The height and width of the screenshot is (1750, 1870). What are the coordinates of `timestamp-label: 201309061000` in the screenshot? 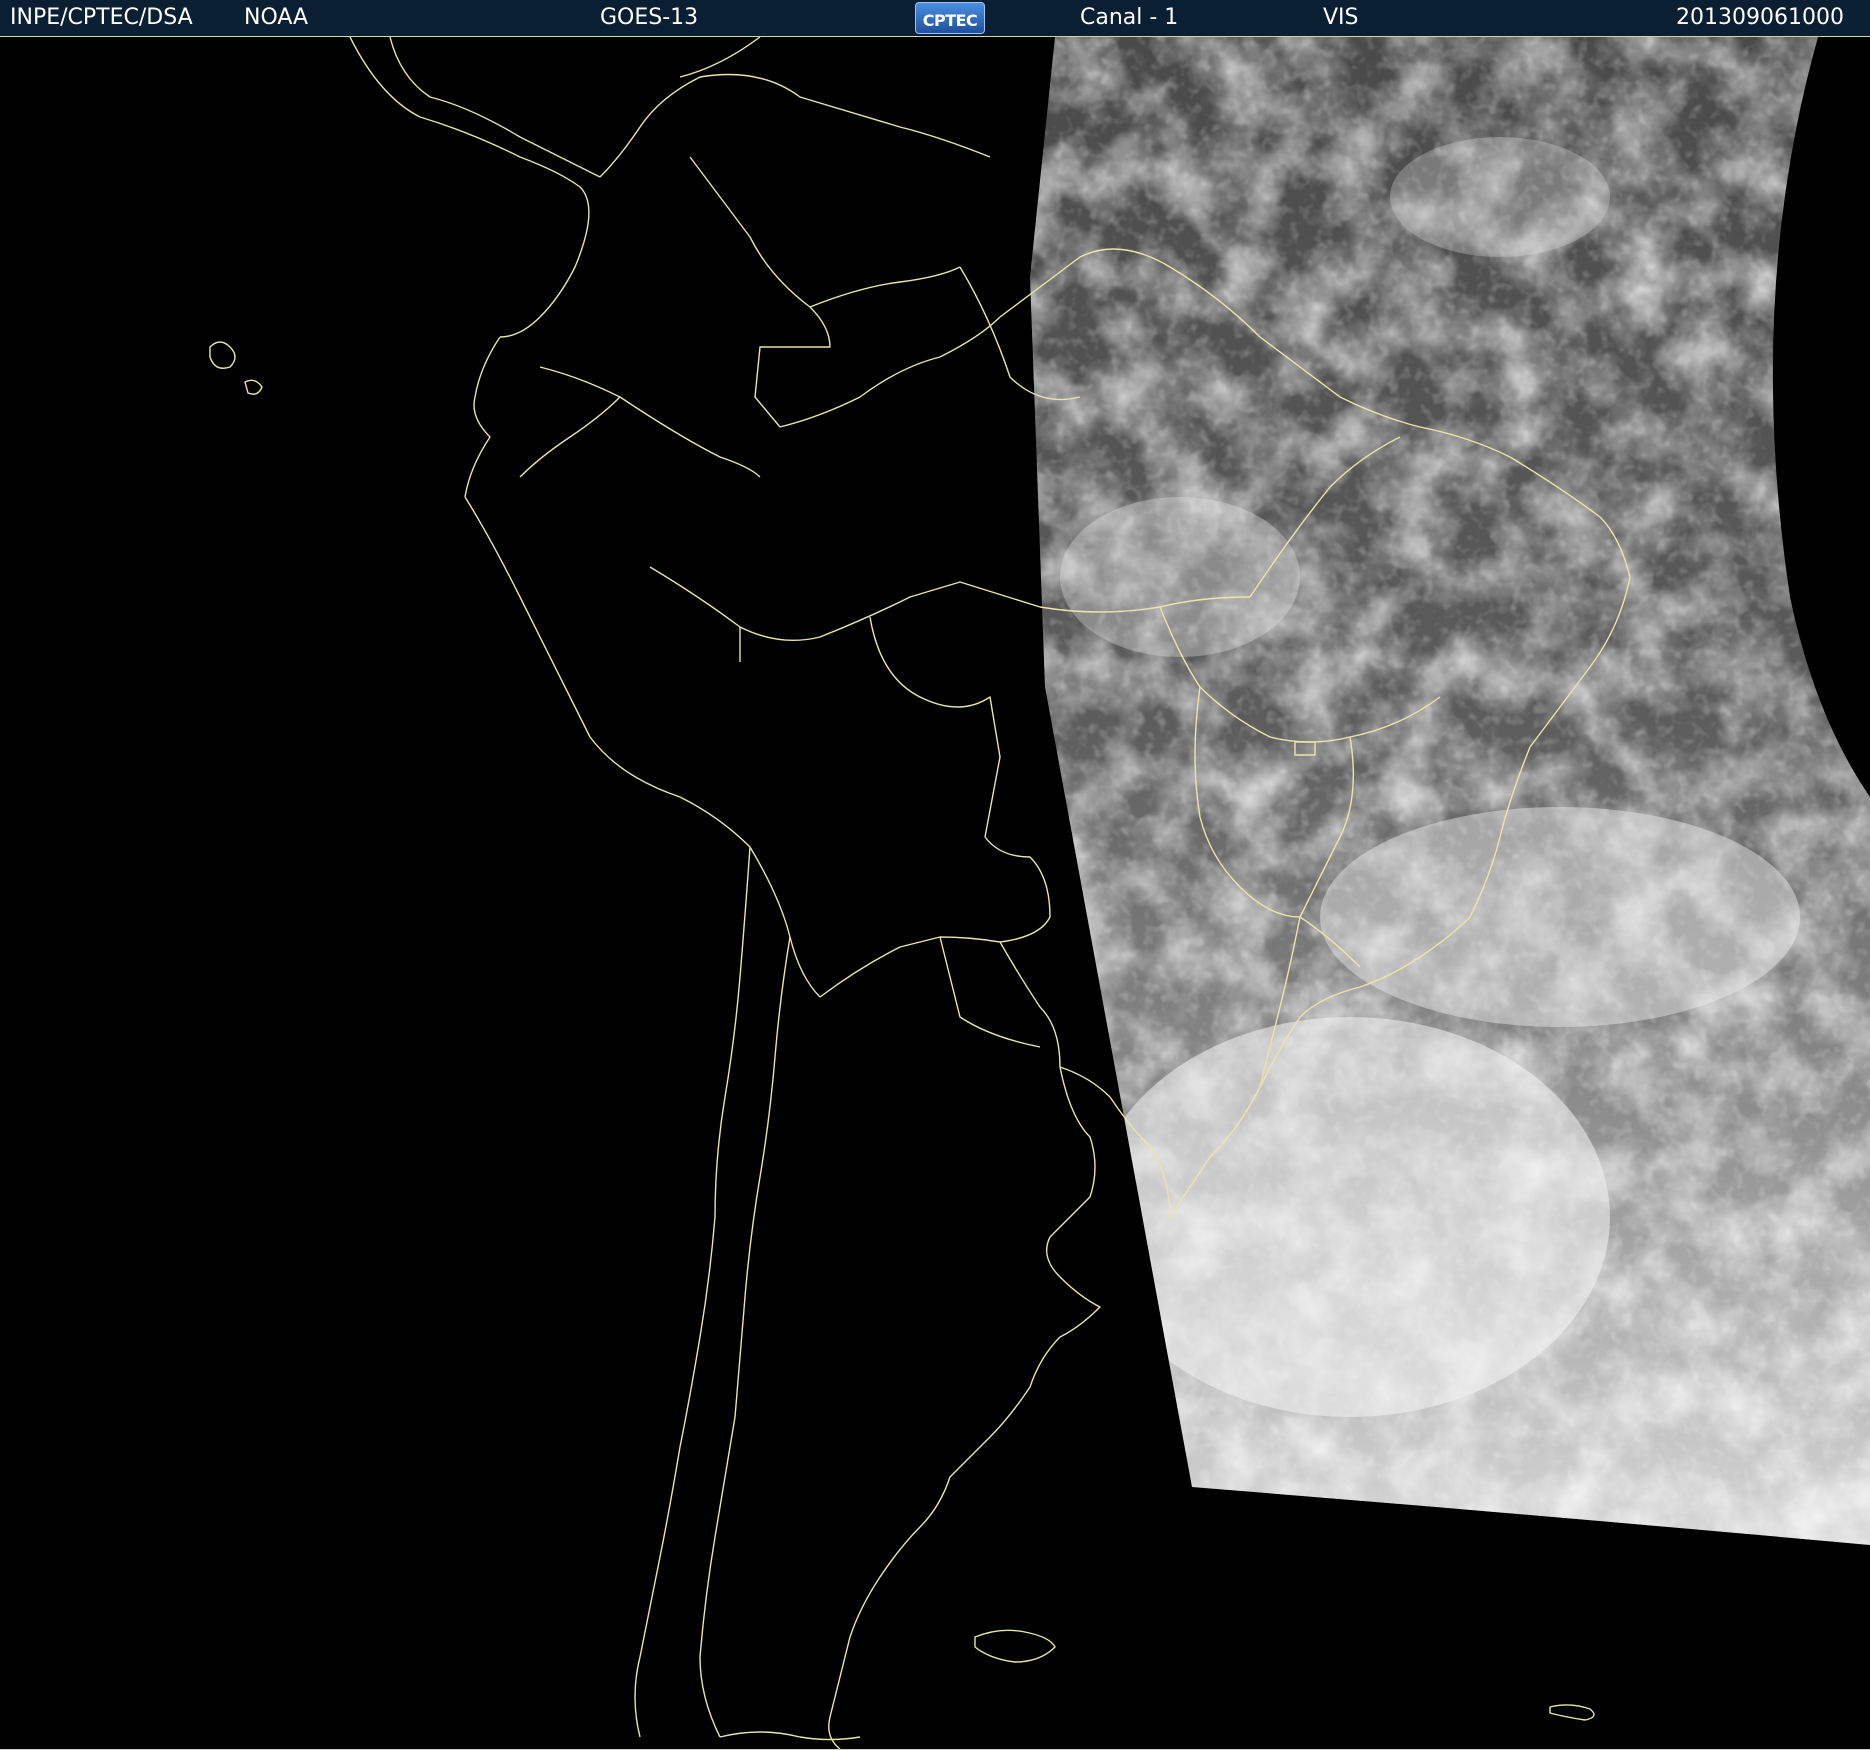 It's located at (1760, 17).